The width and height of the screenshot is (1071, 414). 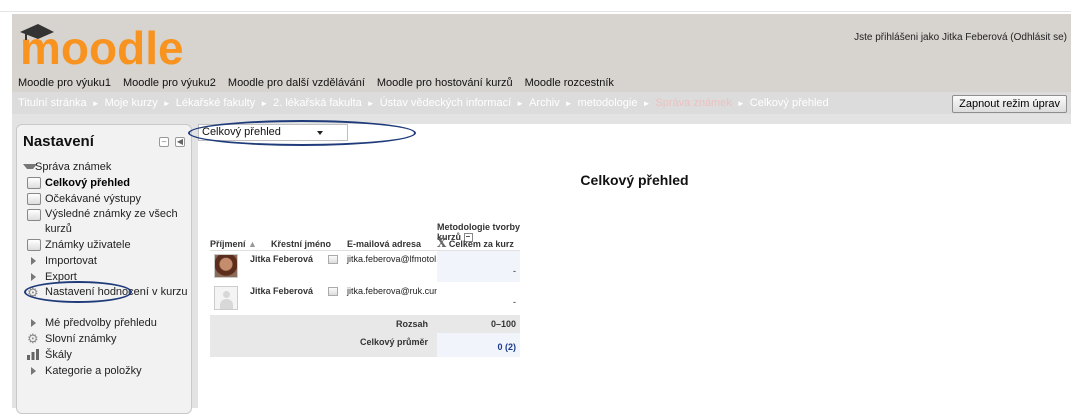 What do you see at coordinates (317, 103) in the screenshot?
I see `breadcrumb-item: 2. lékařská fakulta` at bounding box center [317, 103].